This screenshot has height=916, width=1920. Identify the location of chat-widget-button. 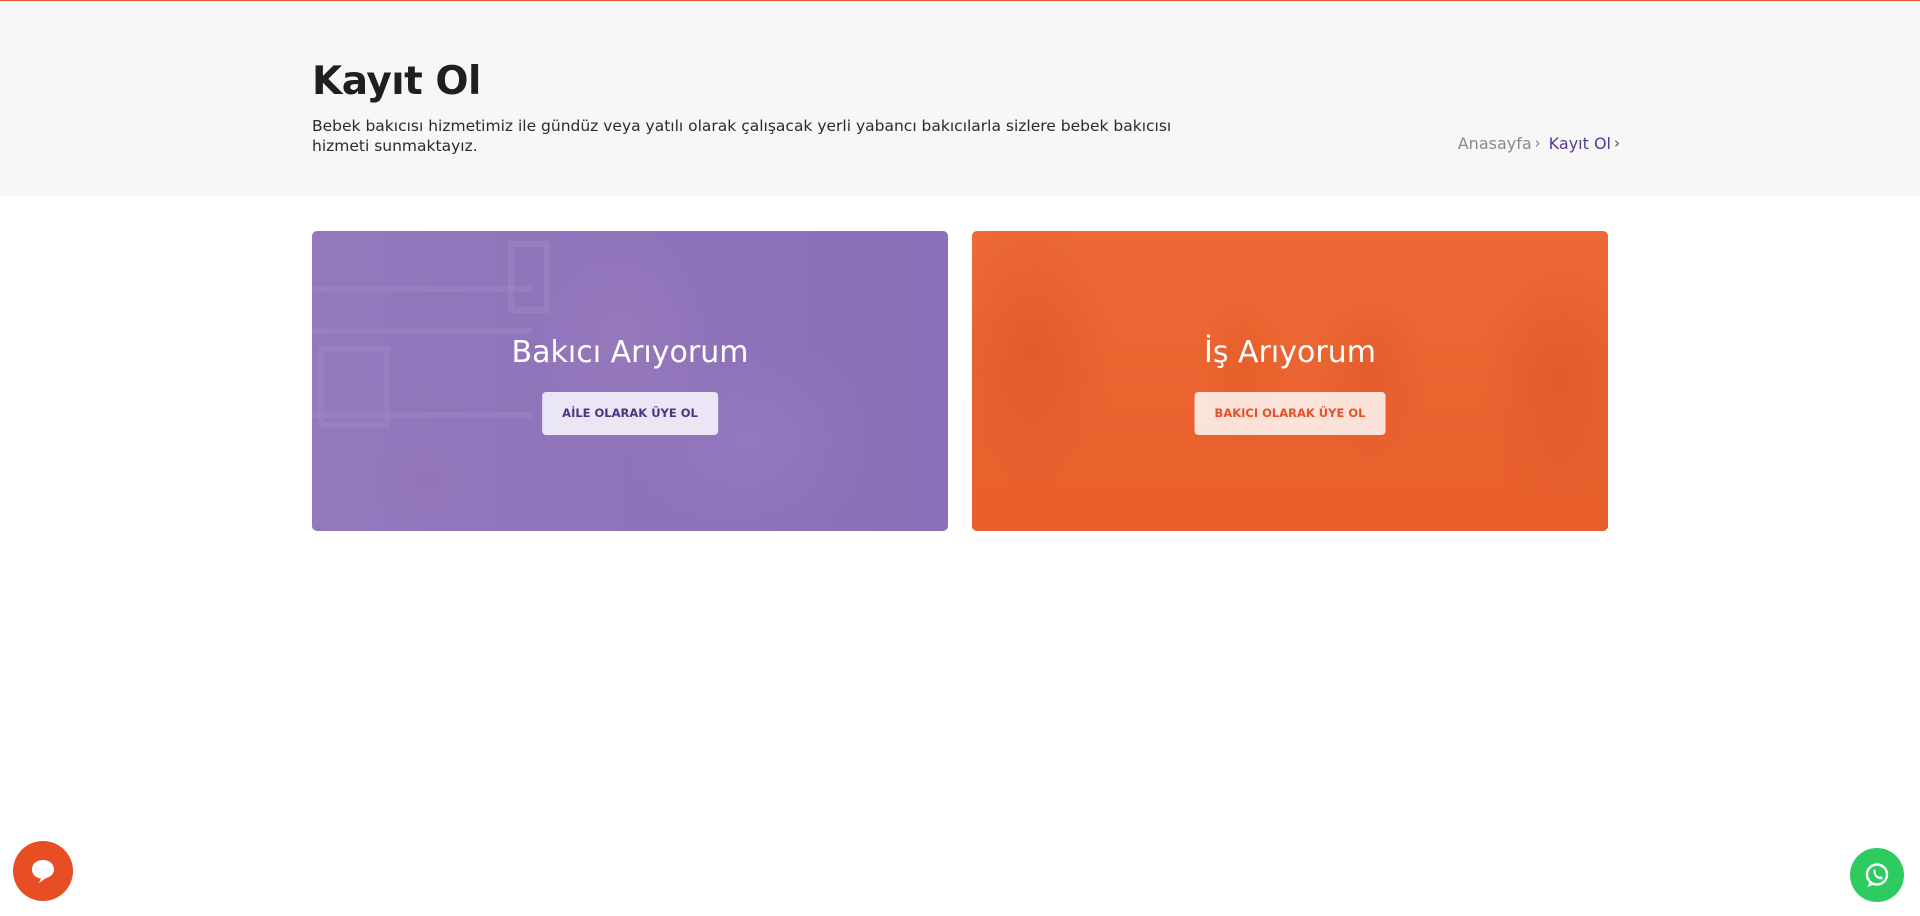
(43, 871).